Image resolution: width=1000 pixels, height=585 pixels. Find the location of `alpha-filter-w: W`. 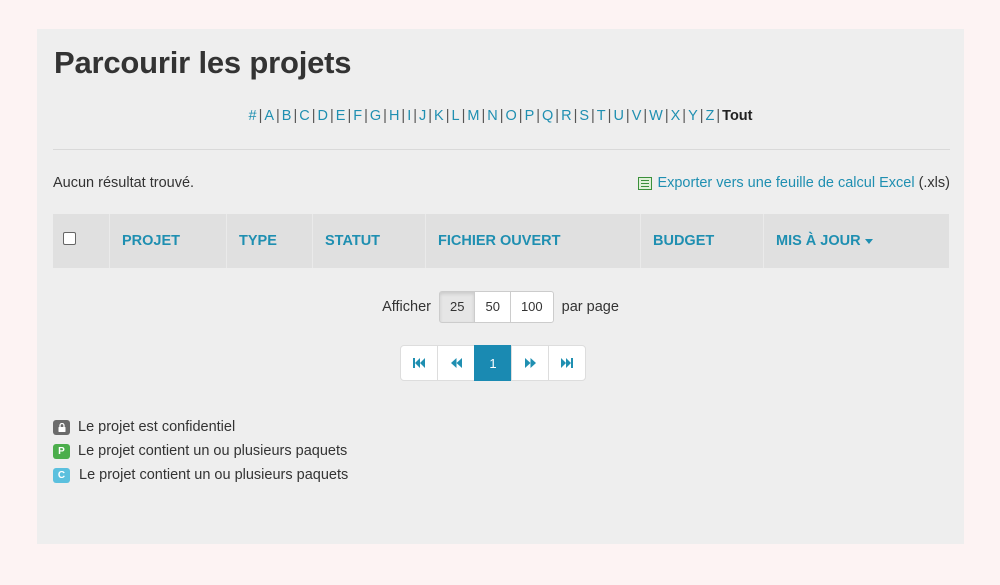

alpha-filter-w: W is located at coordinates (656, 116).